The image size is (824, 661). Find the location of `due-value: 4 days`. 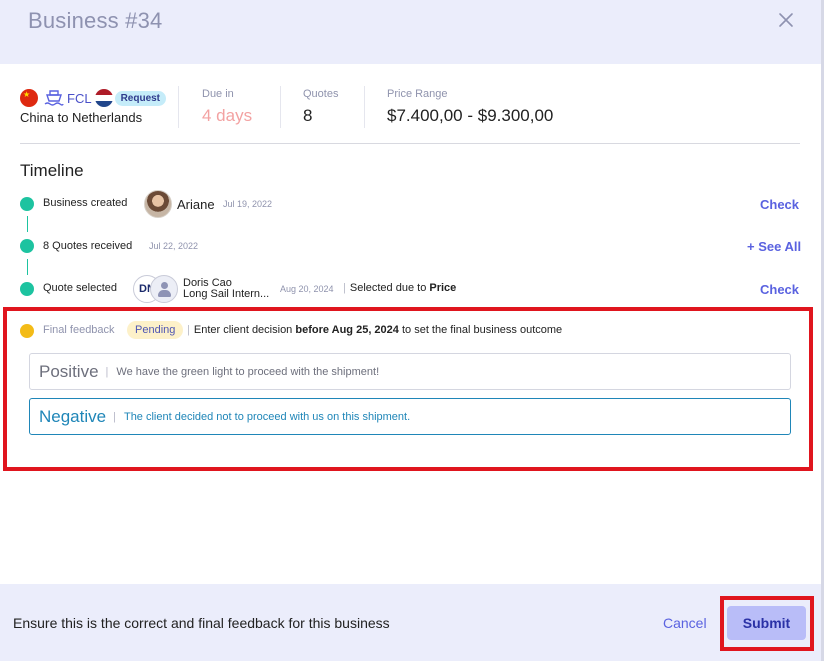

due-value: 4 days is located at coordinates (227, 115).